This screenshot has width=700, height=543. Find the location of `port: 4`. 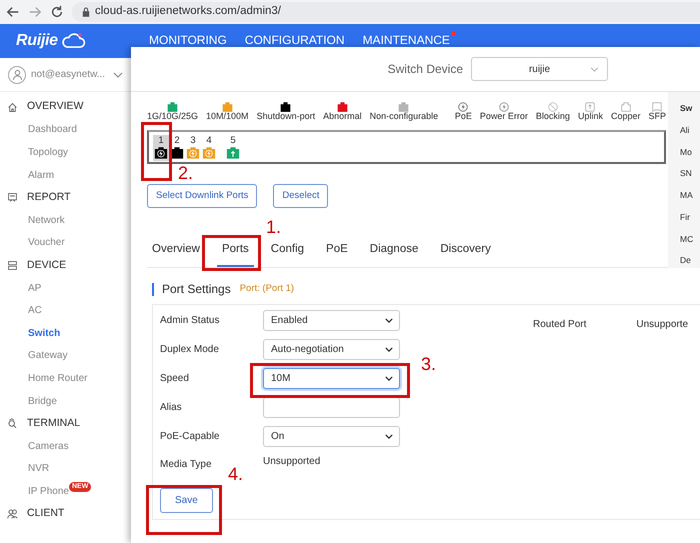

port: 4 is located at coordinates (209, 148).